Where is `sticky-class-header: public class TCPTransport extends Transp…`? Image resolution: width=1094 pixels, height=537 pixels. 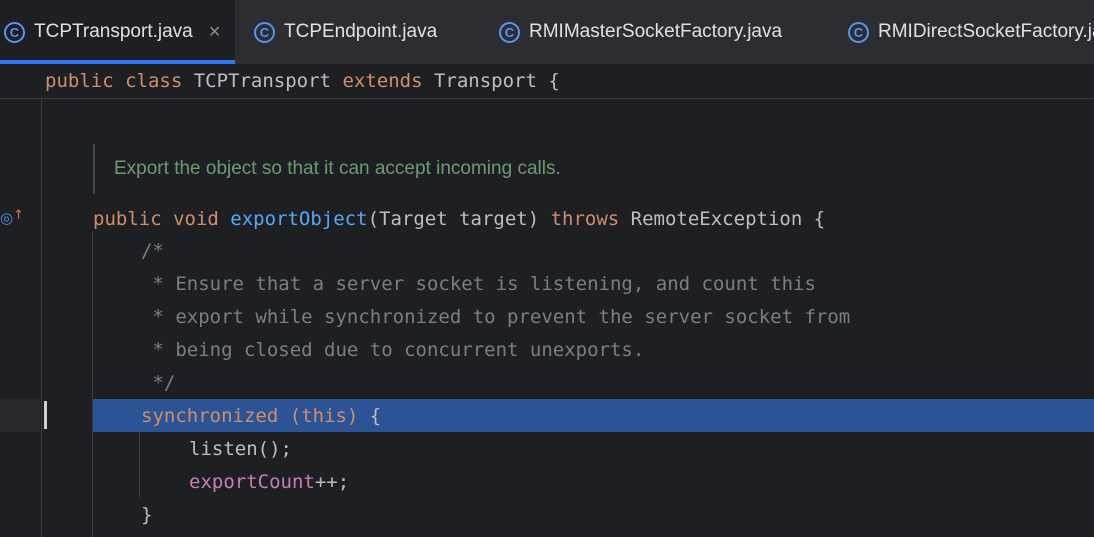
sticky-class-header: public class TCPTransport extends Transp… is located at coordinates (547, 82).